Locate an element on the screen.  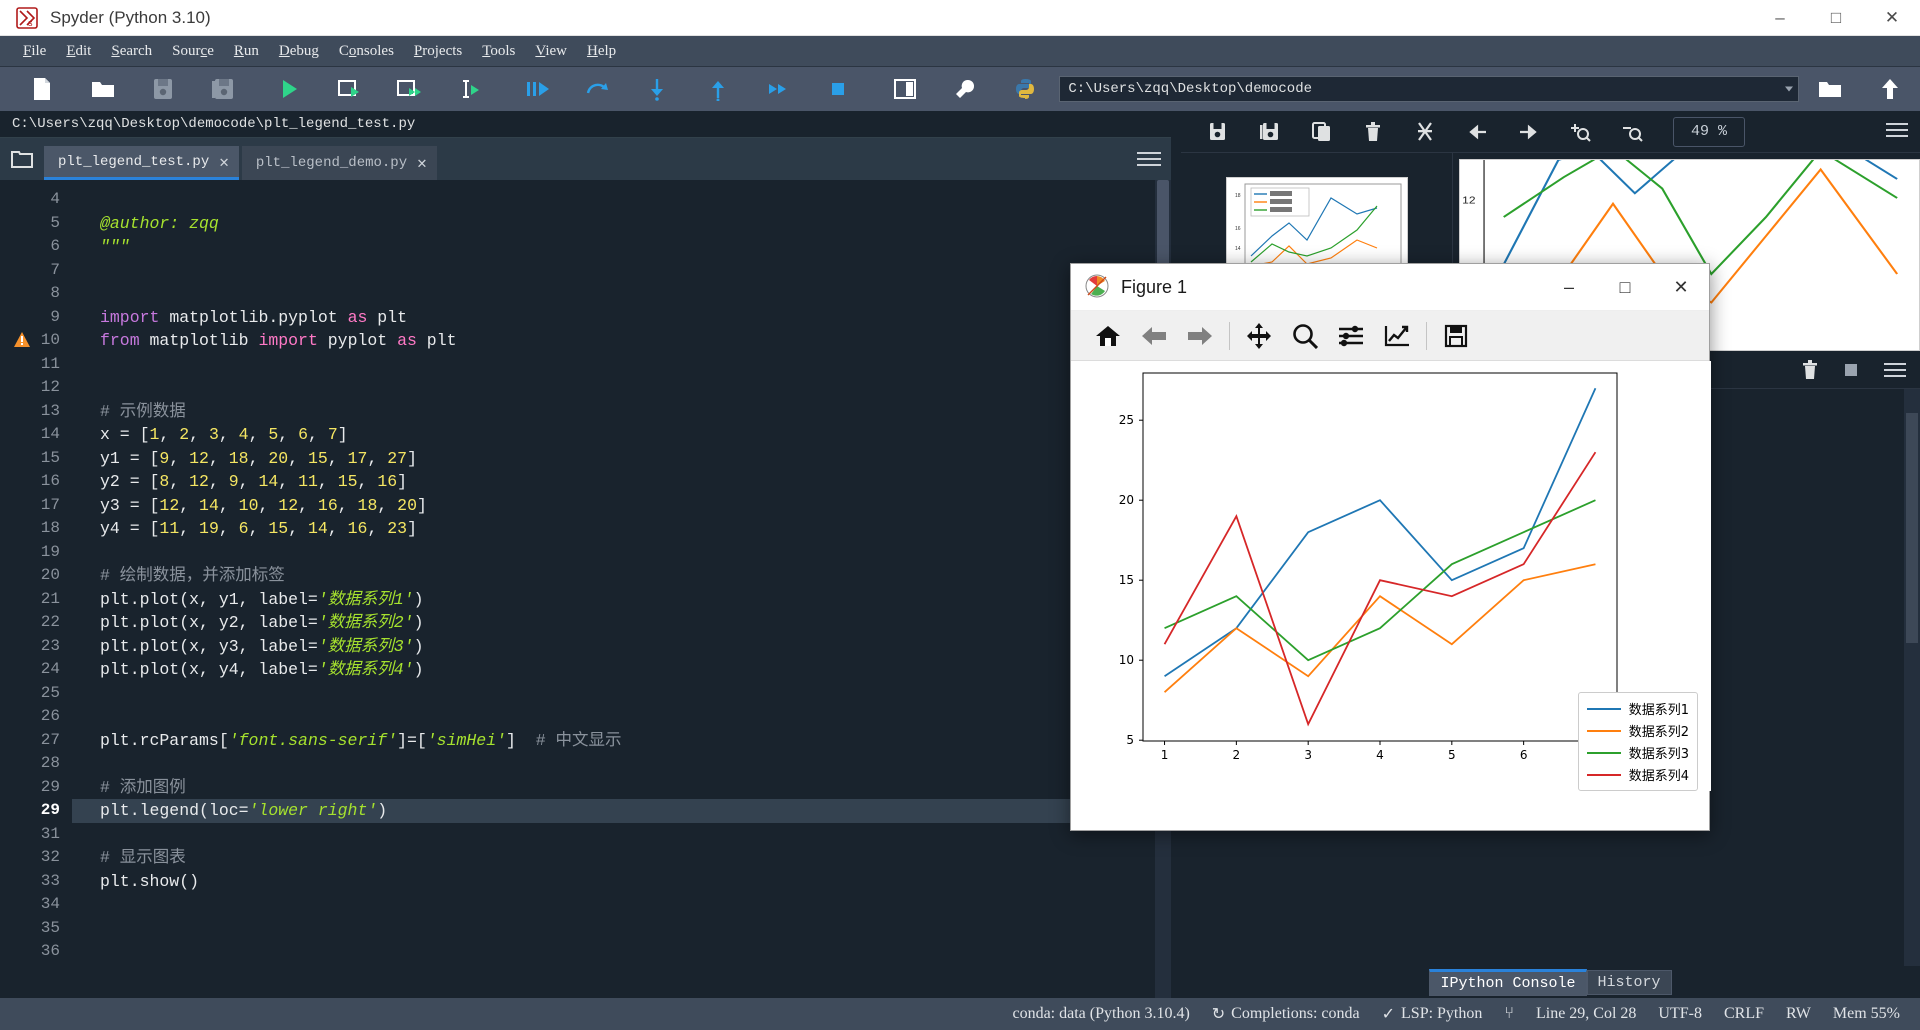
debug-stop-icon is located at coordinates (838, 89).